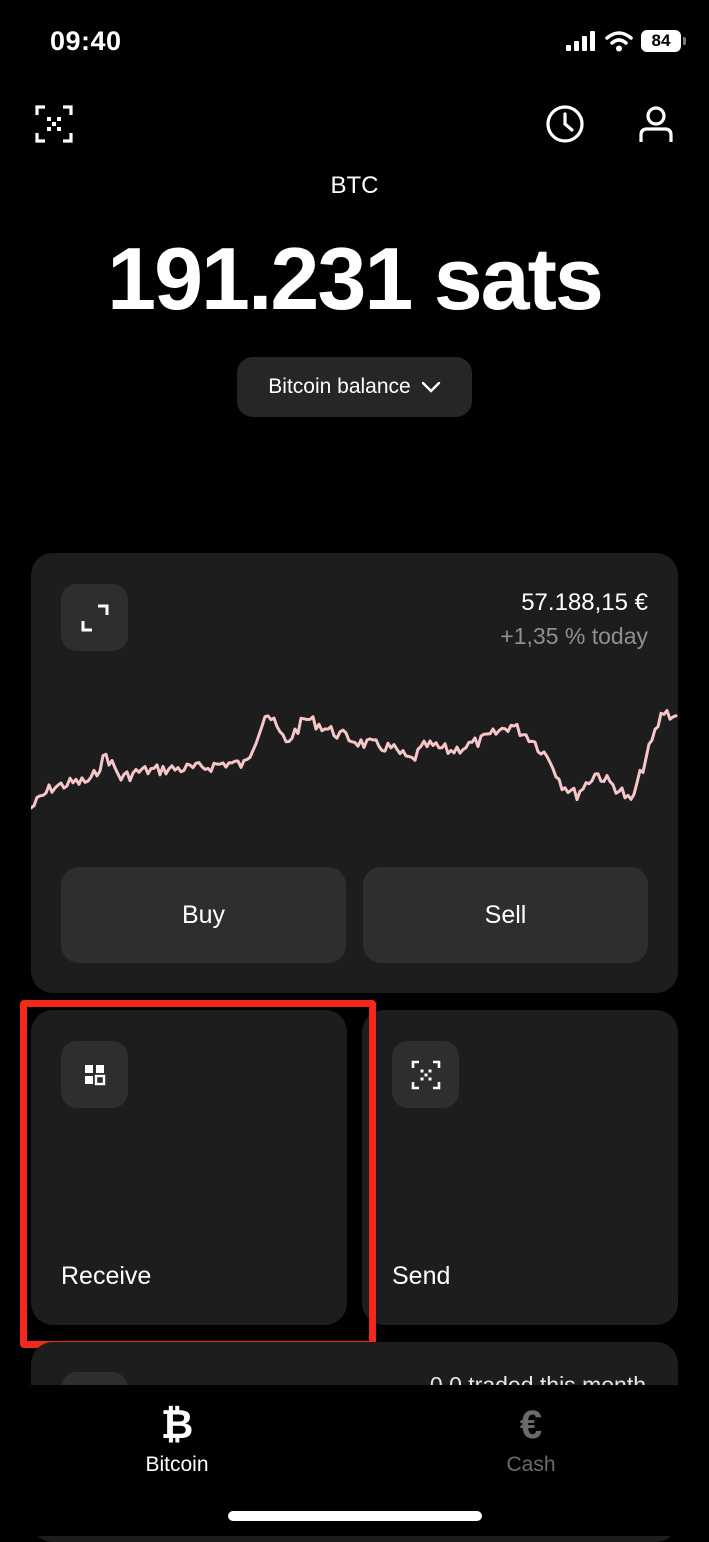 This screenshot has width=709, height=1542. Describe the element at coordinates (177, 1425) in the screenshot. I see `bitcoin-icon: ₿` at that location.